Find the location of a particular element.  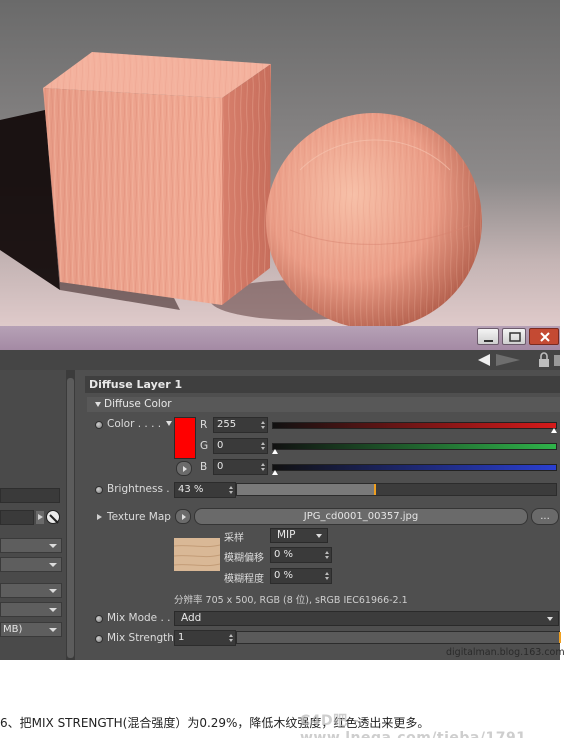

c4d-watermark: C4D吧 - www.lnega.com/tieba/1791 is located at coordinates (413, 725).